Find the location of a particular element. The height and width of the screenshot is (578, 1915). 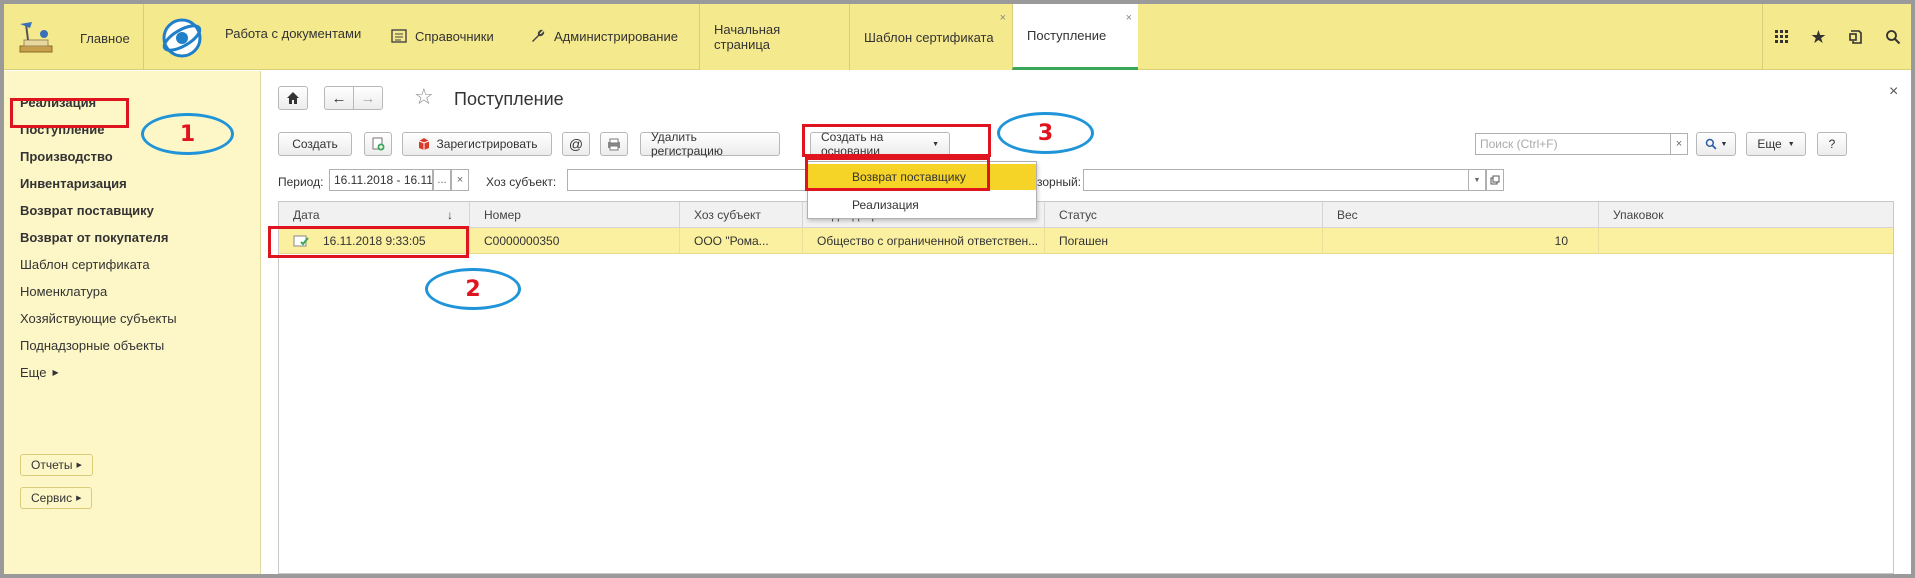

arrow-right-icon: → is located at coordinates (368, 98).